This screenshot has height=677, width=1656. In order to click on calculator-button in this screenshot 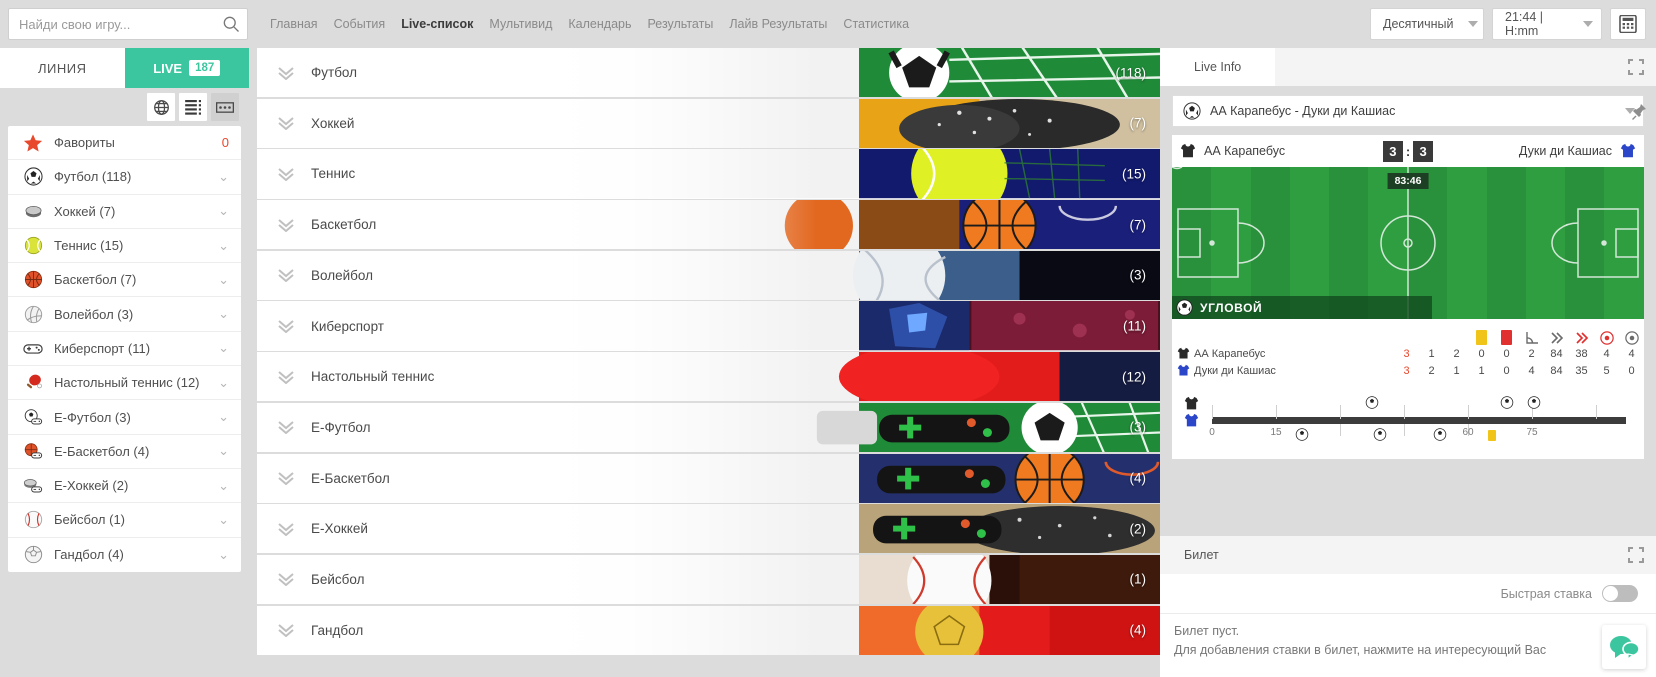, I will do `click(1628, 24)`.